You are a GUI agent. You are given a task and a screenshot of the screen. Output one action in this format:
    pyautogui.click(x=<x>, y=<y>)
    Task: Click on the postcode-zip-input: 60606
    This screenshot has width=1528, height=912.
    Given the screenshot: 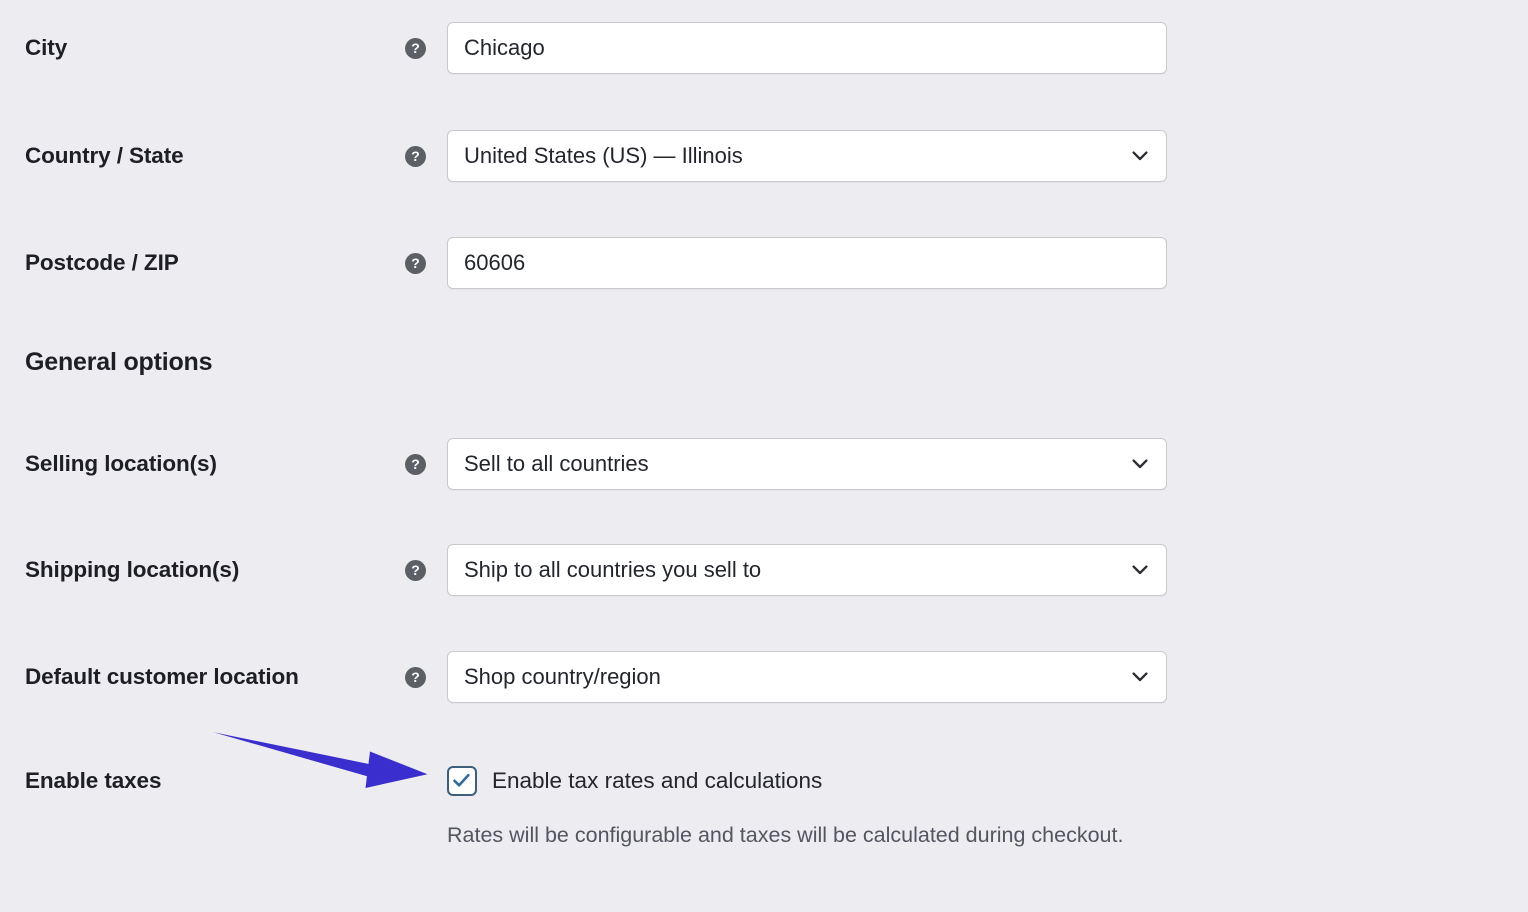 What is the action you would take?
    pyautogui.click(x=807, y=263)
    